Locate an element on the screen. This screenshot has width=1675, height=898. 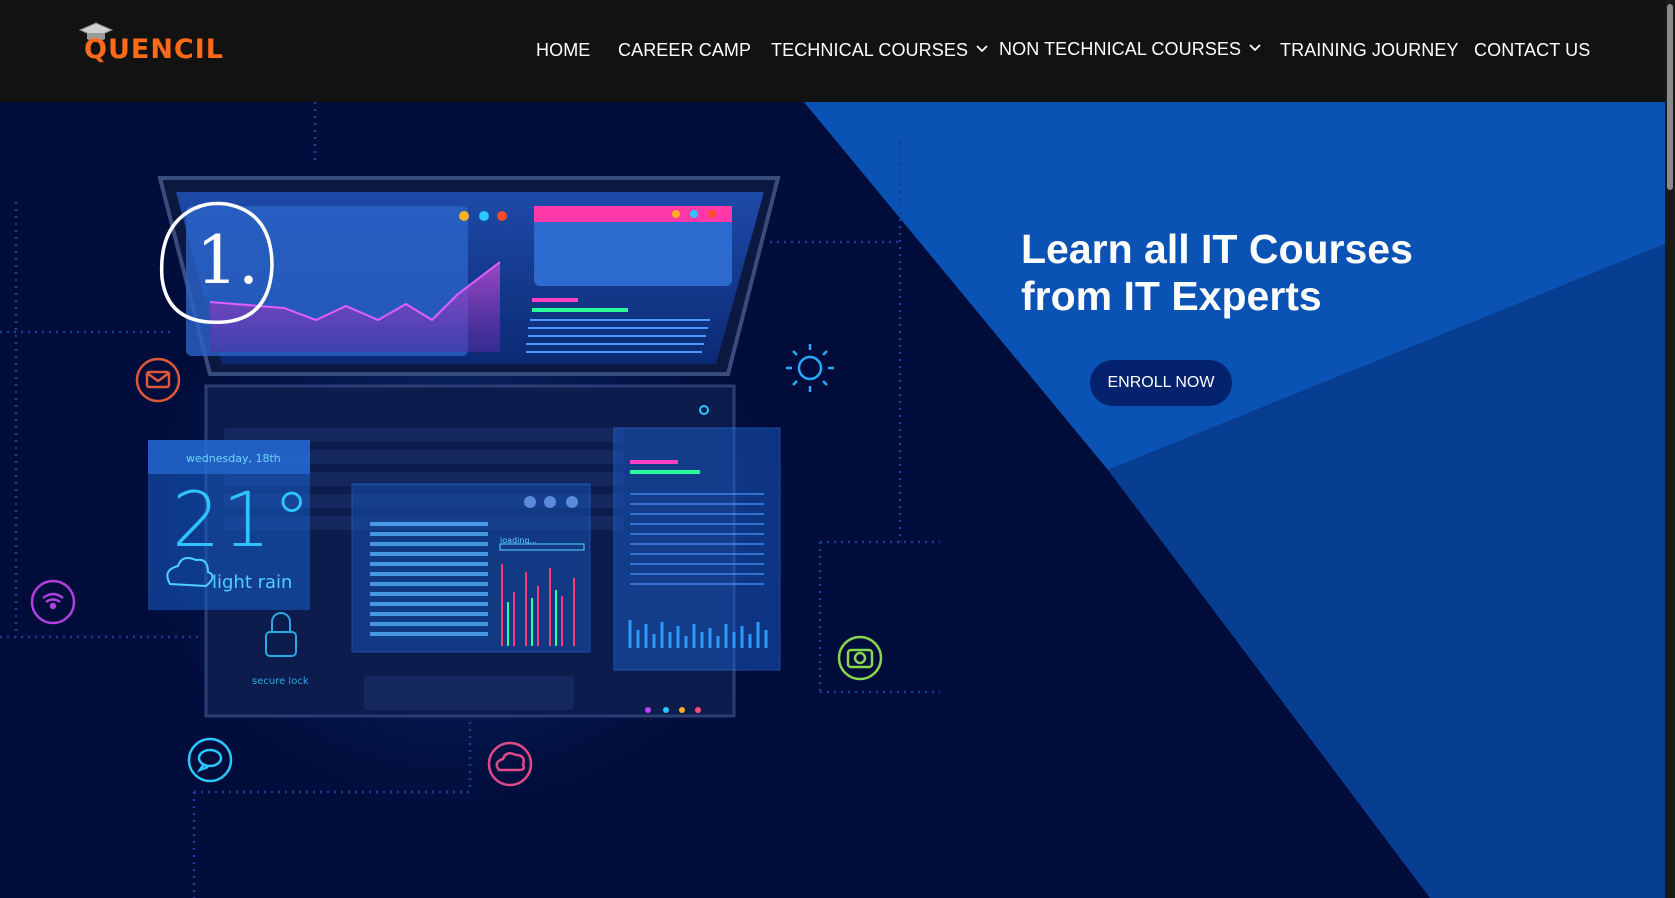
weather-date: wednesday, 18th is located at coordinates (233, 458).